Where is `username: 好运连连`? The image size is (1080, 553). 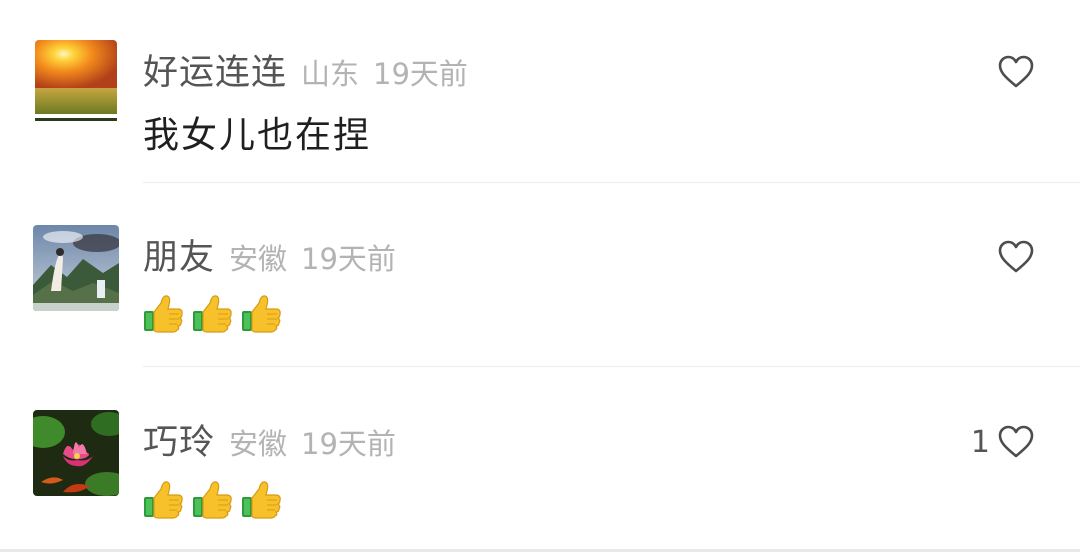 username: 好运连连 is located at coordinates (215, 69).